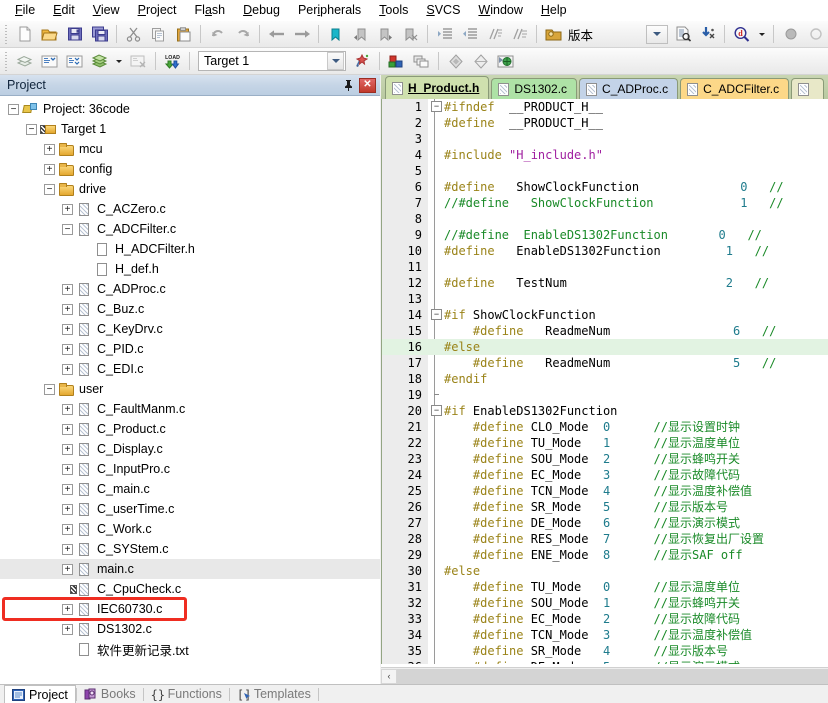 This screenshot has height=703, width=828. What do you see at coordinates (74, 34) in the screenshot?
I see `save-icon` at bounding box center [74, 34].